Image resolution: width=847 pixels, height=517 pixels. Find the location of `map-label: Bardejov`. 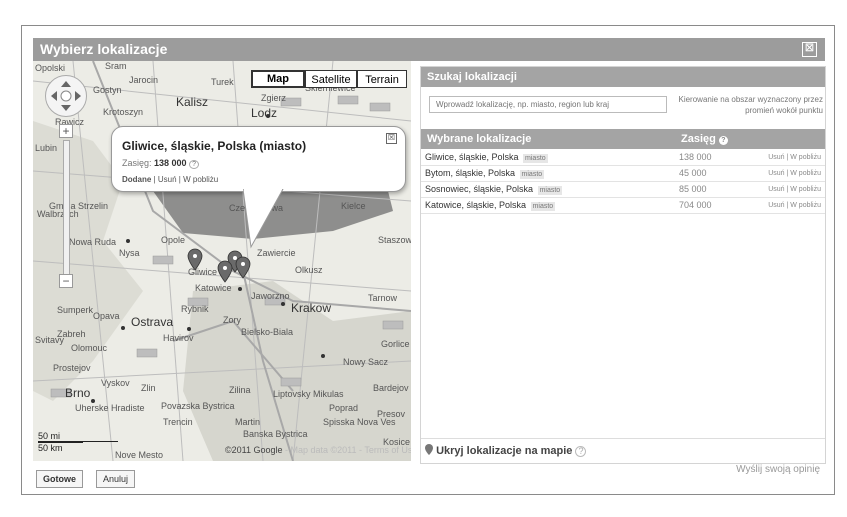

map-label: Bardejov is located at coordinates (391, 388).